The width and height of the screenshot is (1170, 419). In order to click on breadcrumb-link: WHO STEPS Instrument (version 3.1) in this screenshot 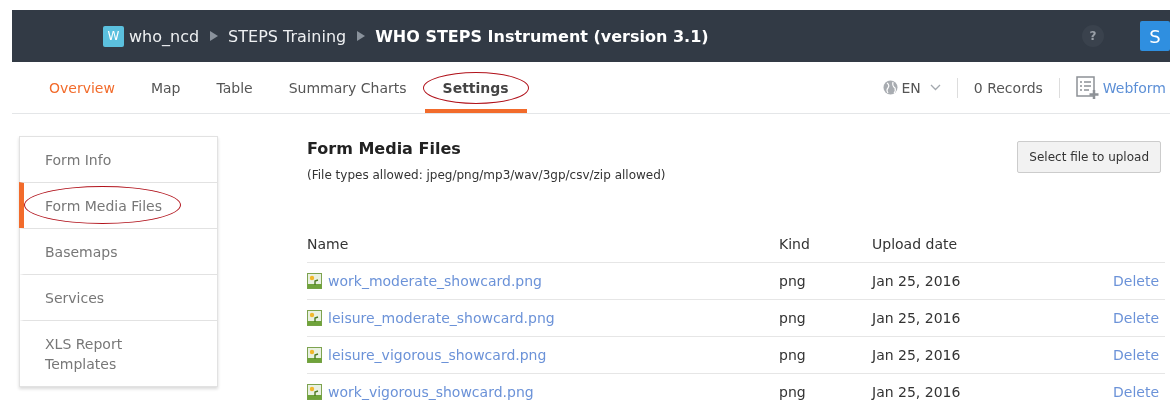, I will do `click(542, 36)`.